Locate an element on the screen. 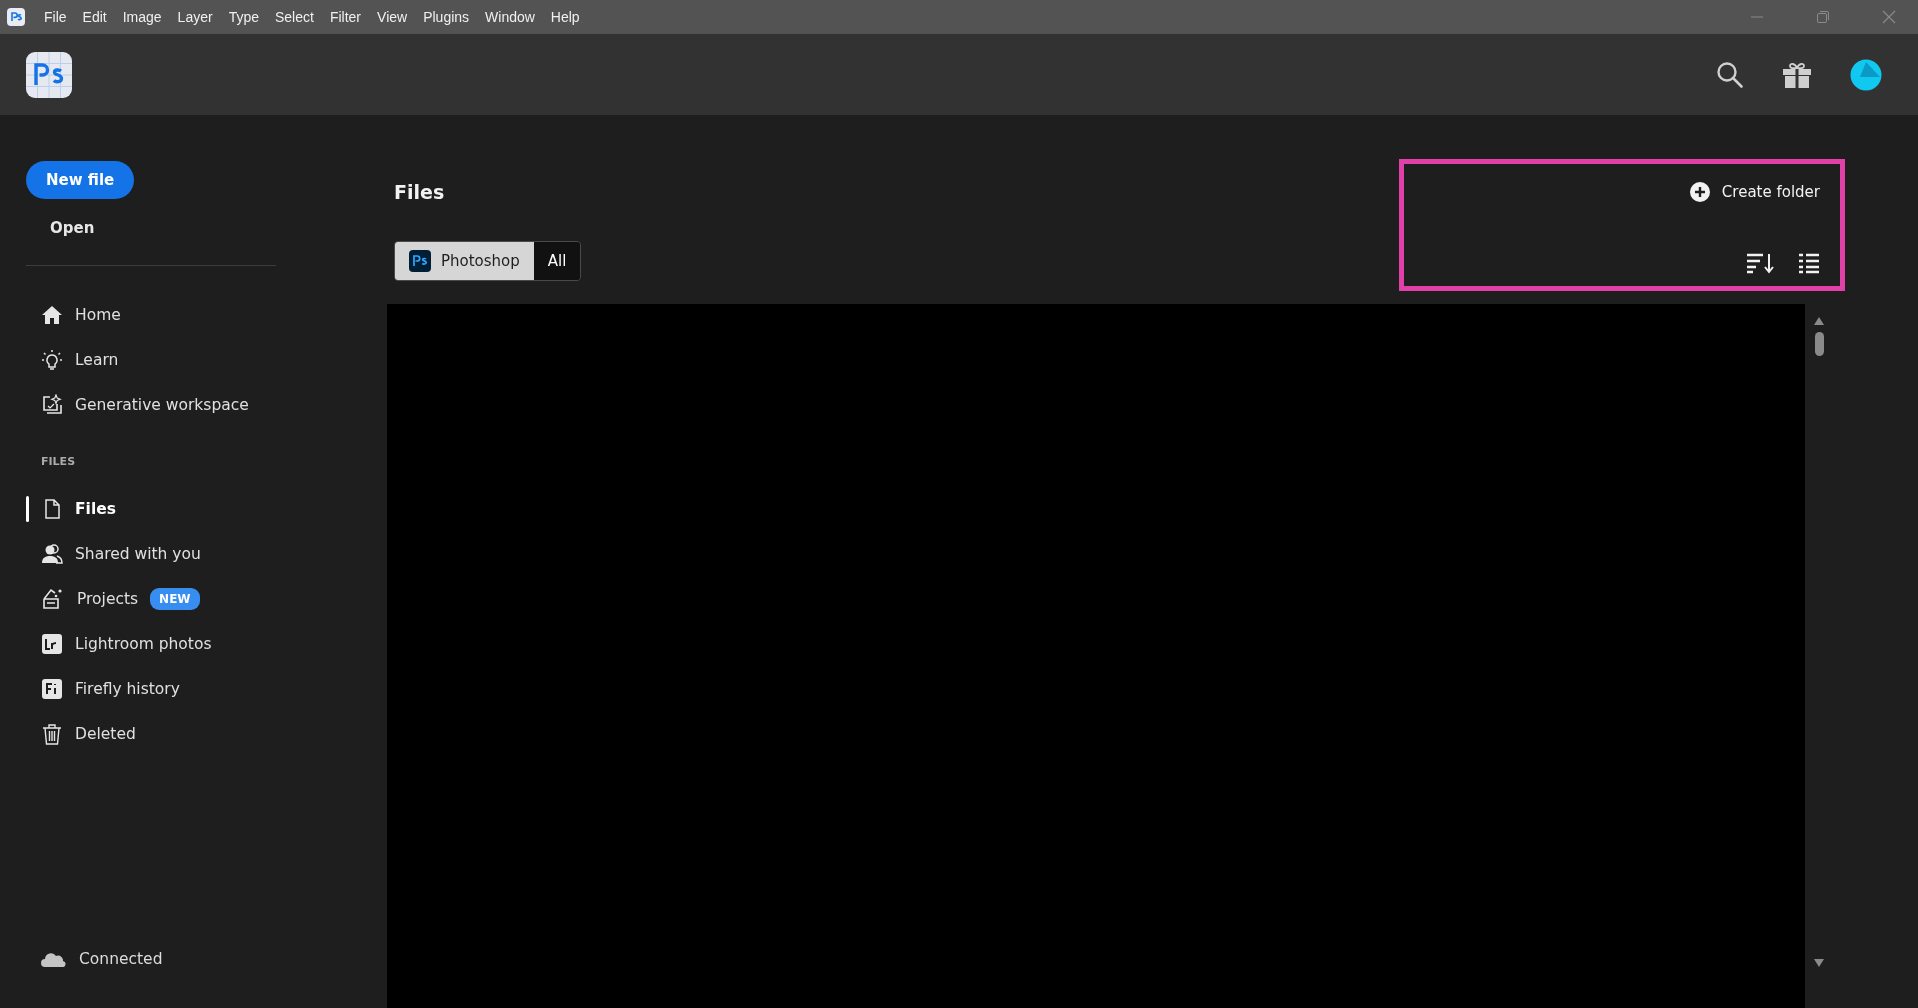 Image resolution: width=1918 pixels, height=1008 pixels. nav-item: Lightroom photos is located at coordinates (206, 643).